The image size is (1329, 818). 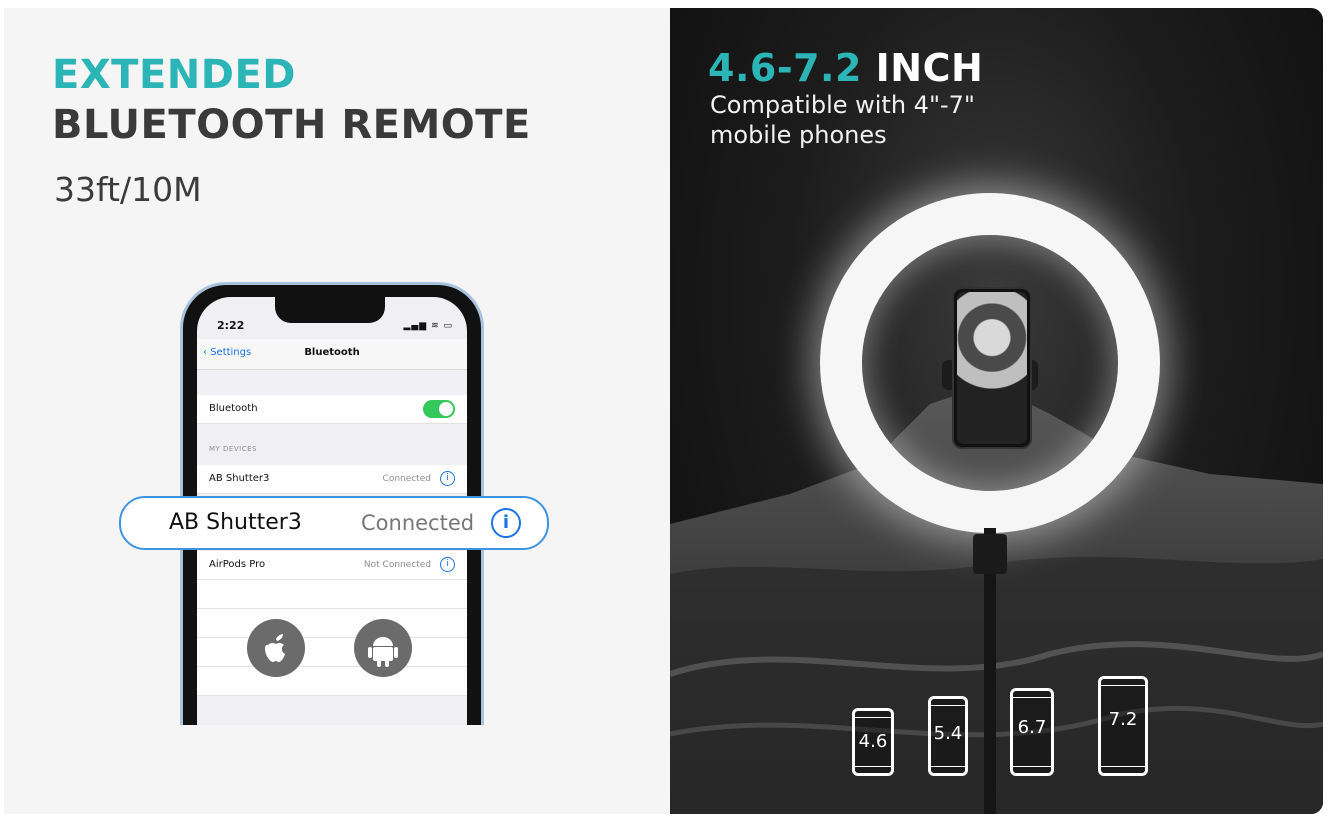 I want to click on bluetooth-toggle-row: Bluetooth, so click(x=332, y=409).